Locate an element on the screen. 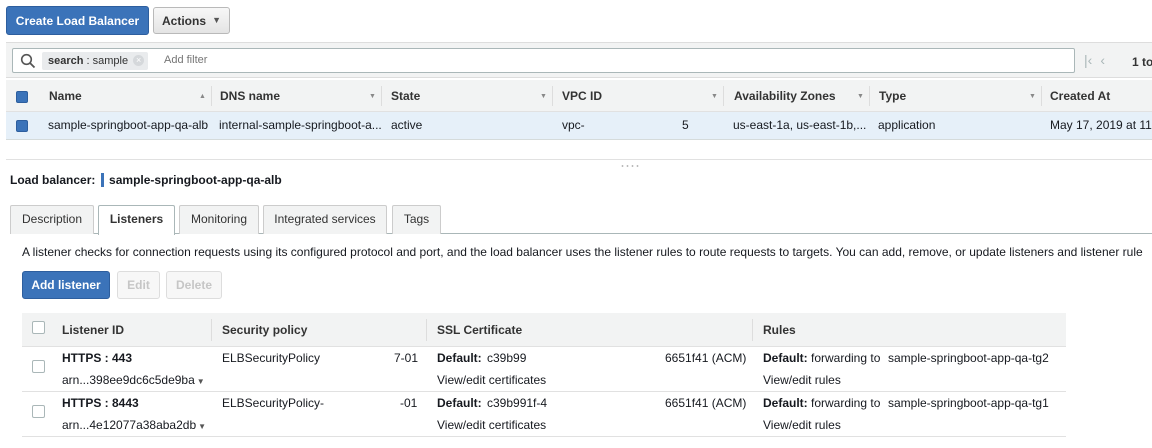 Image resolution: width=1152 pixels, height=448 pixels. lb-vpc-id: vpc- is located at coordinates (573, 125).